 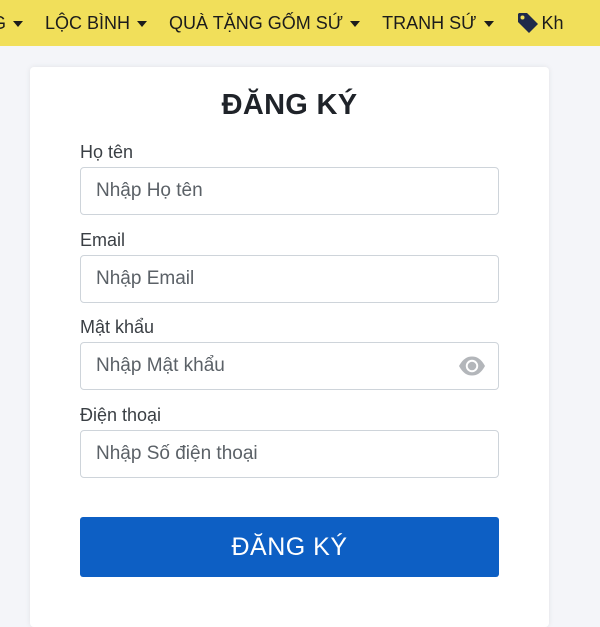 What do you see at coordinates (289, 105) in the screenshot?
I see `form-title: ĐĂNG KÝ` at bounding box center [289, 105].